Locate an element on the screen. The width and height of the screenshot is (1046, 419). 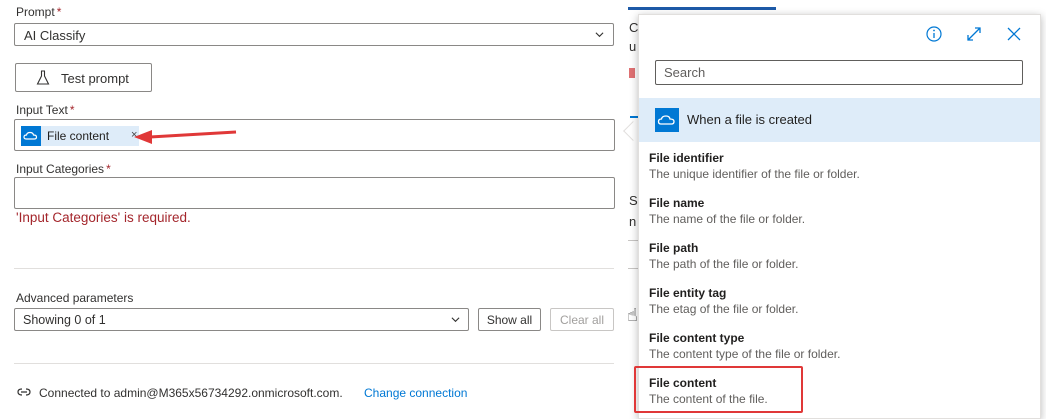
test-prompt-button: Test prompt is located at coordinates (83, 77).